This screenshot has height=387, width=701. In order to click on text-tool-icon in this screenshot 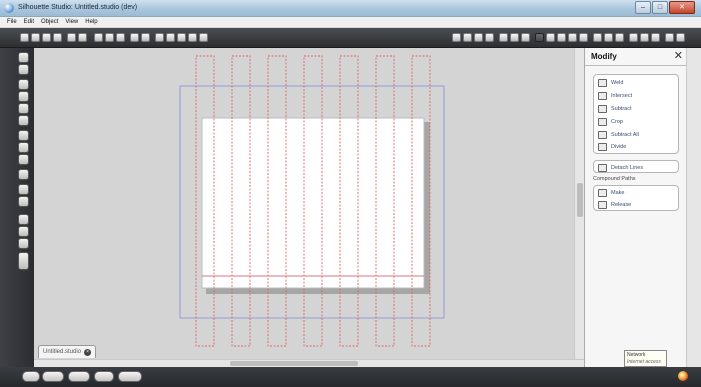, I will do `click(23, 174)`.